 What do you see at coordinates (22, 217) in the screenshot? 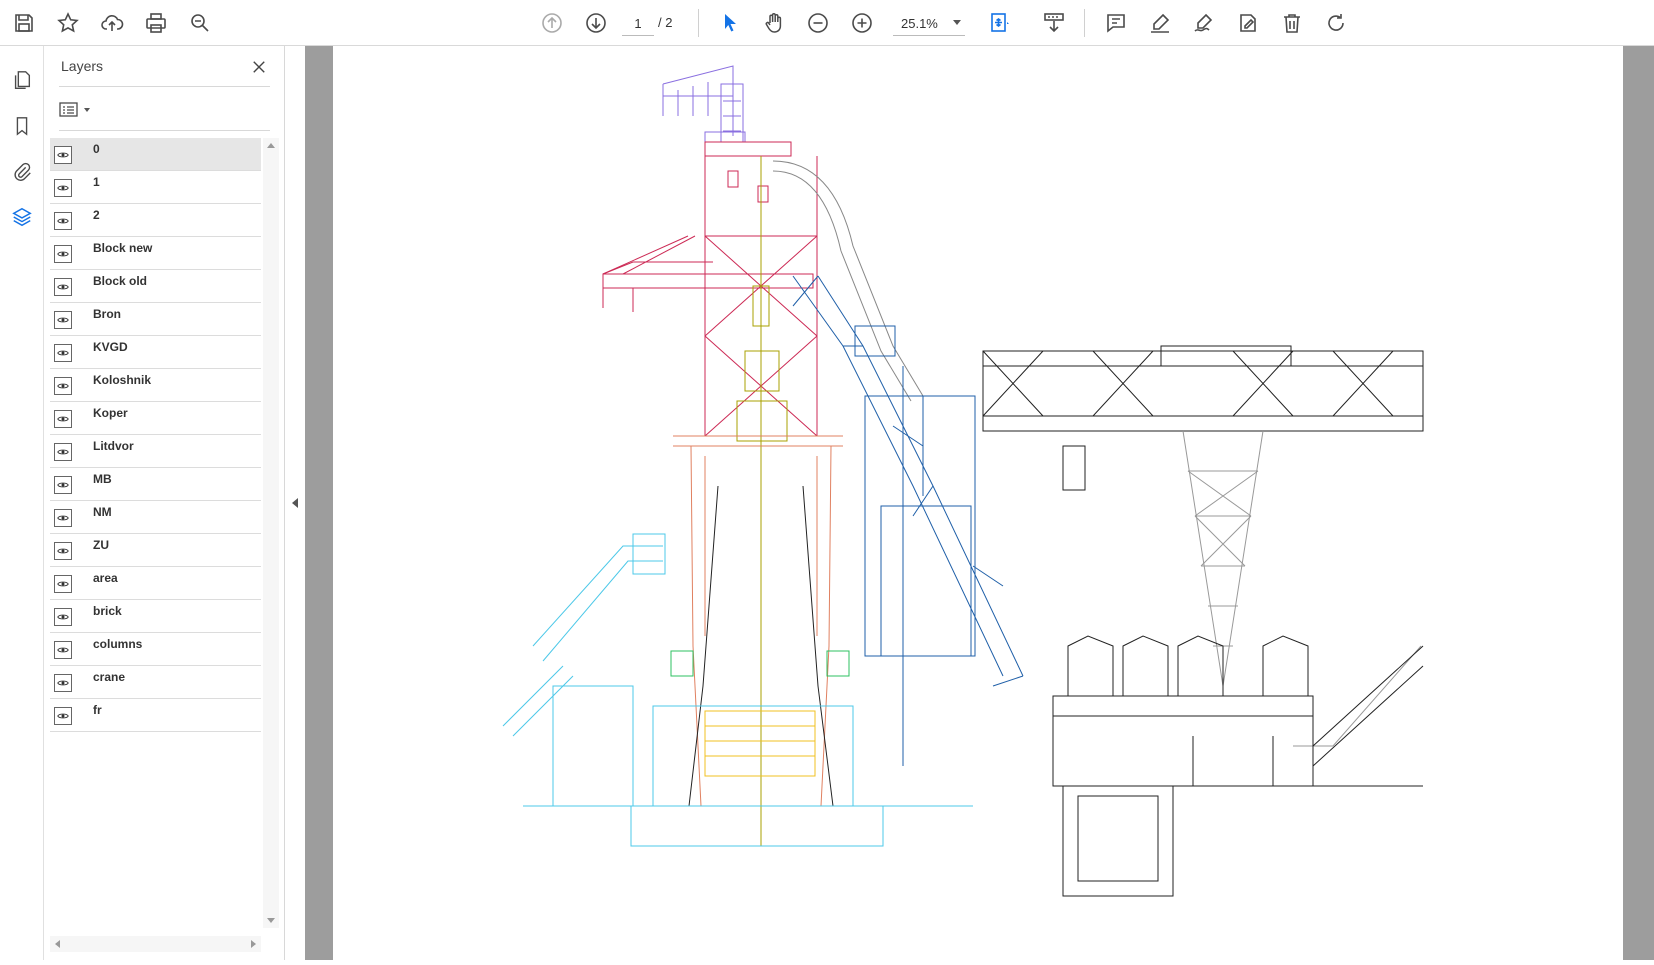
I see `layers-icon` at bounding box center [22, 217].